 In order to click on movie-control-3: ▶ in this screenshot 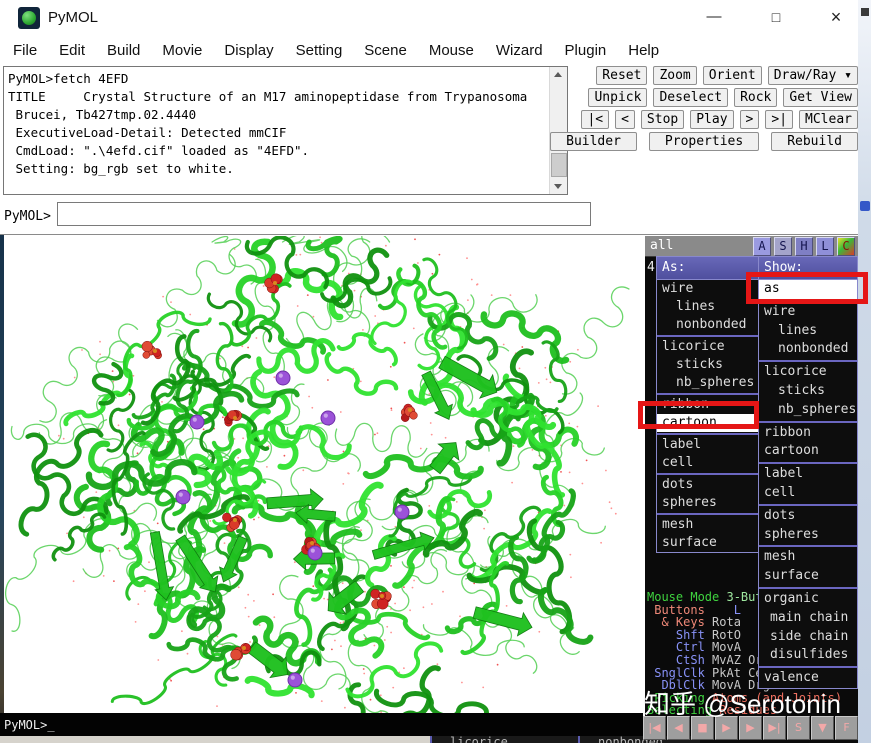, I will do `click(726, 728)`.